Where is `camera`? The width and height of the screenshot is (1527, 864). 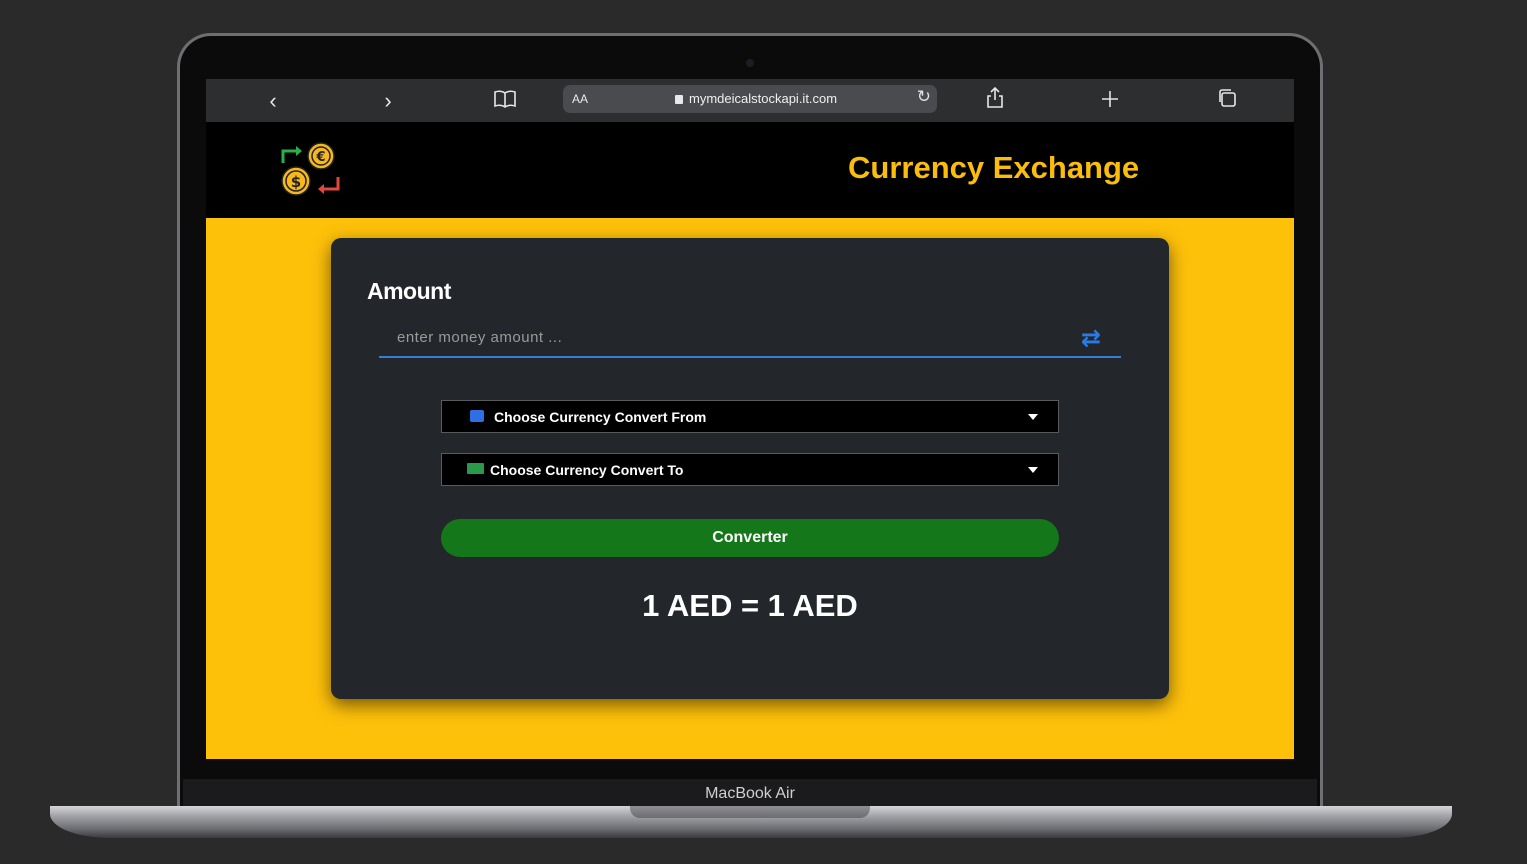 camera is located at coordinates (750, 63).